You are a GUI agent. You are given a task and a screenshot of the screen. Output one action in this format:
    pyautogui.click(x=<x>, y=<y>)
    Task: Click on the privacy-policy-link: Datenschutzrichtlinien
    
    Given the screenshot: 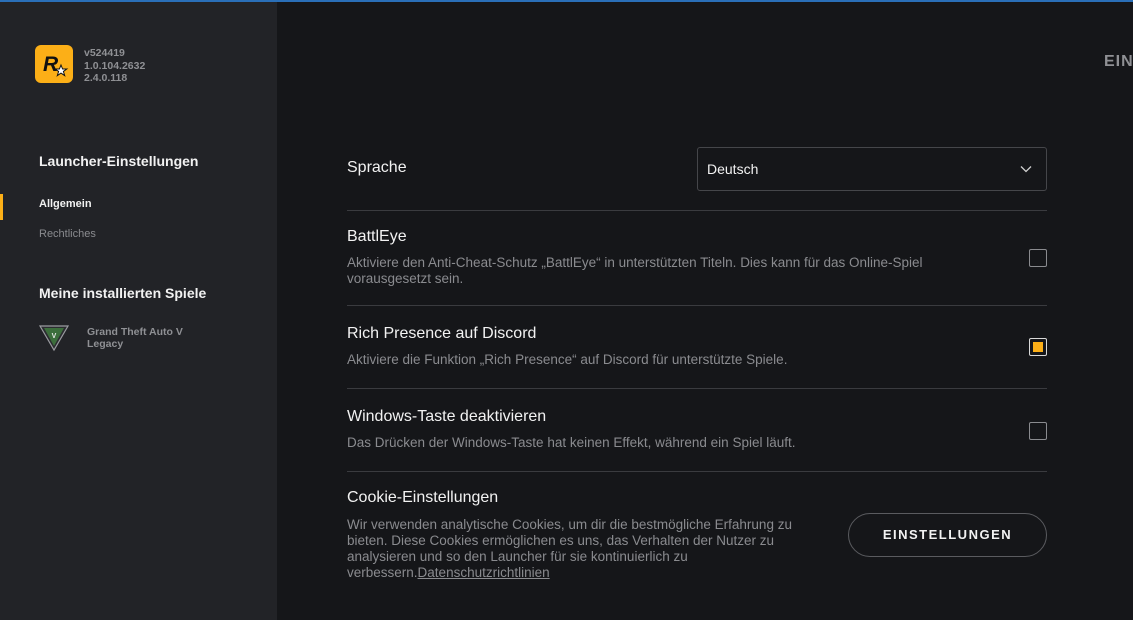 What is the action you would take?
    pyautogui.click(x=484, y=572)
    